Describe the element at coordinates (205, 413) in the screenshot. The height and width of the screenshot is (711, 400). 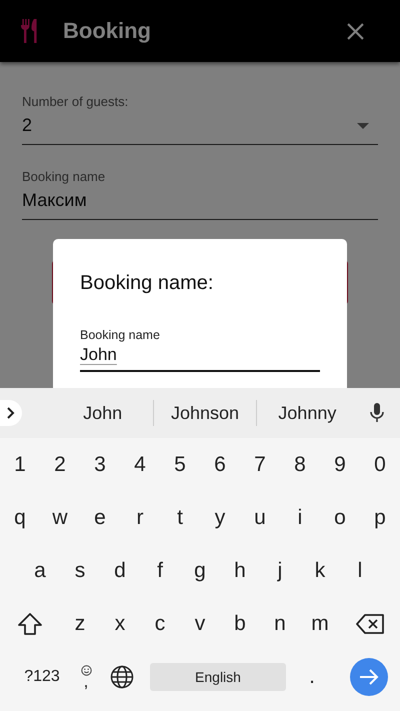
I see `suggestion: Johnson` at that location.